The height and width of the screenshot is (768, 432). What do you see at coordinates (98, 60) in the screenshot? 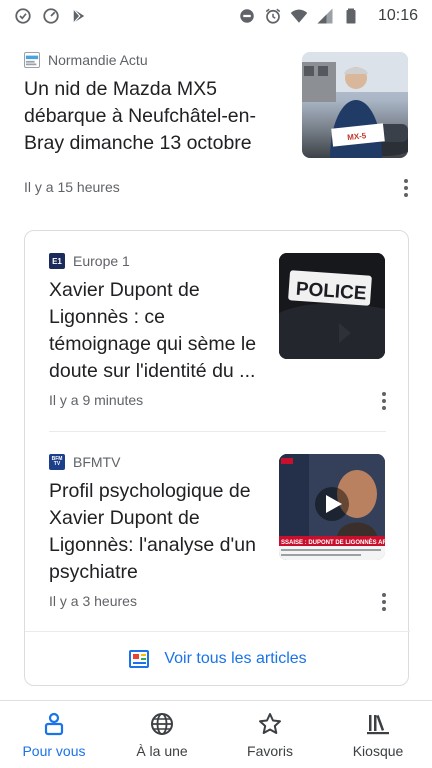
I see `source-name: Normandie Actu` at bounding box center [98, 60].